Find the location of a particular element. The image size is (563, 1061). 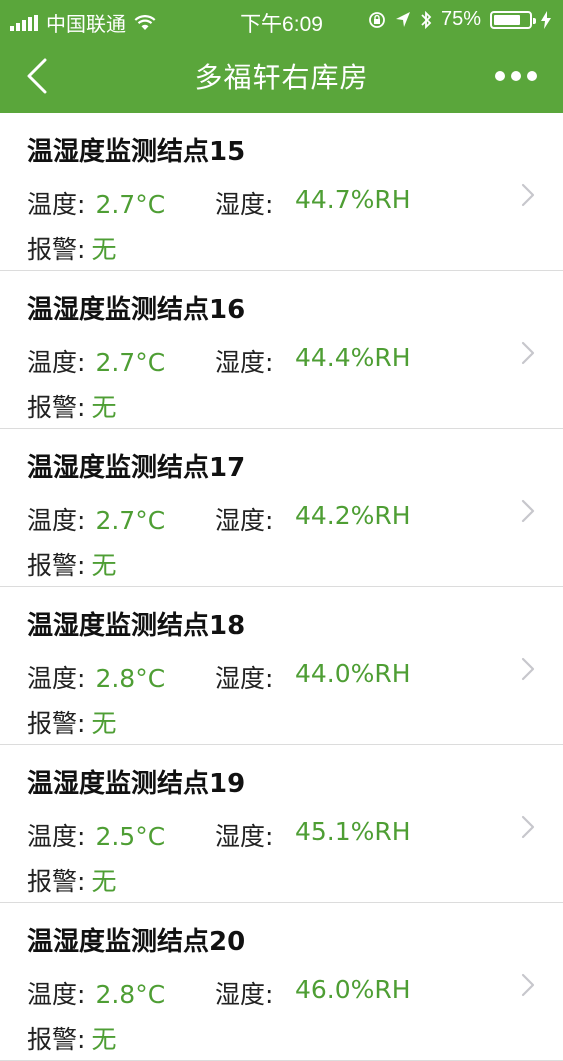

list-item: 温湿度监测结点16 温度: 2.7°C 湿度: 44.4%RH 报警: 无 is located at coordinates (281, 350).